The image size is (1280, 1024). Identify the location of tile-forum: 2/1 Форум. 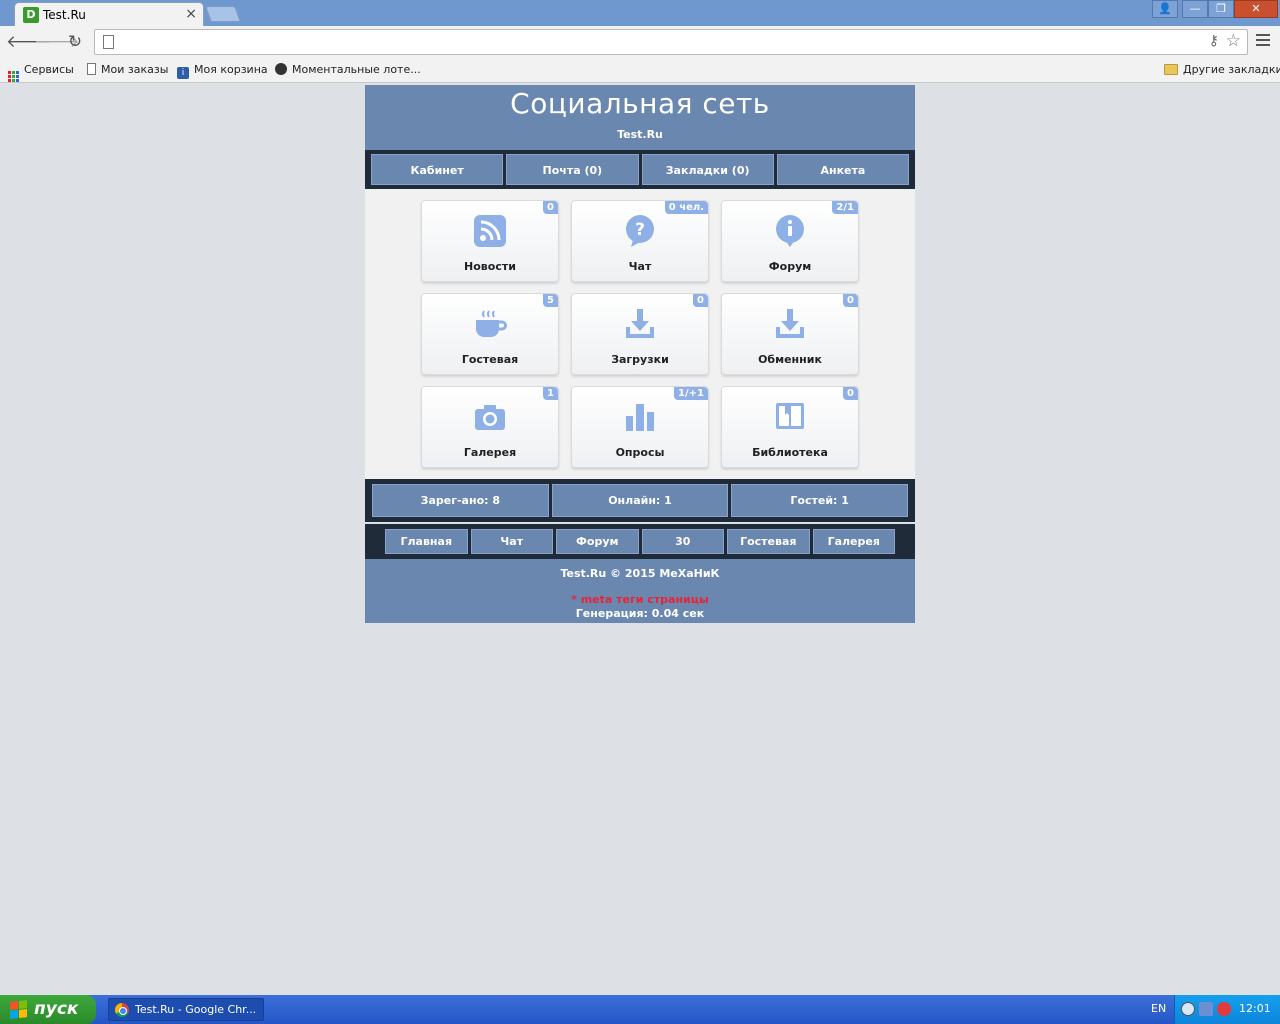
(790, 241).